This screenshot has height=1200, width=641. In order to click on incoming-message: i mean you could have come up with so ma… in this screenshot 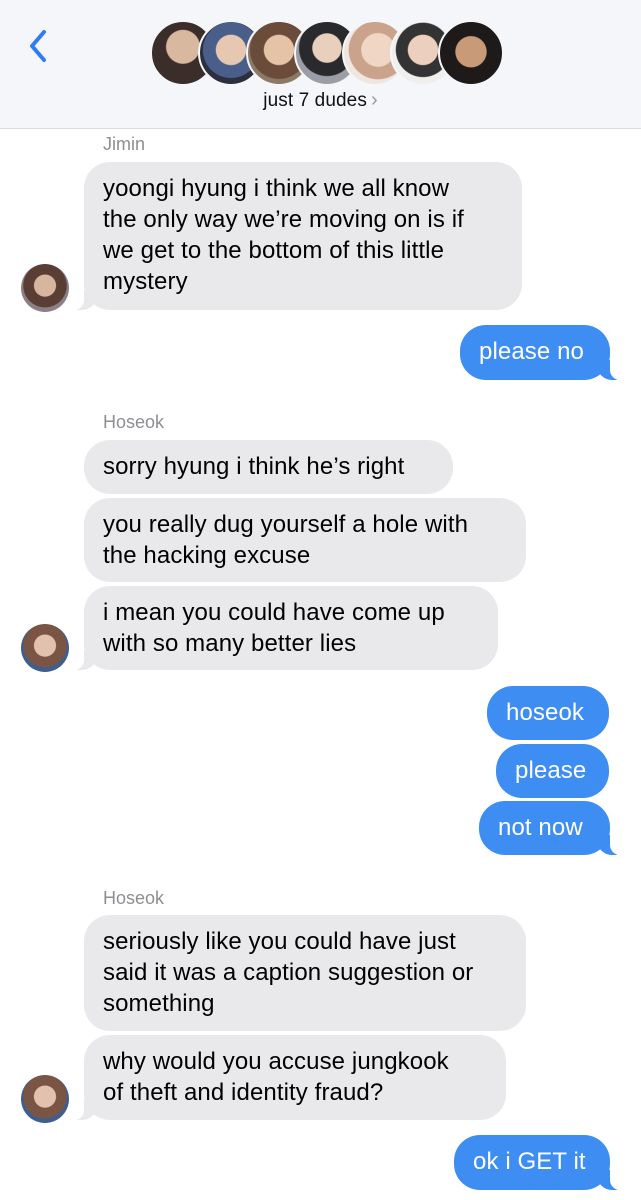, I will do `click(286, 628)`.